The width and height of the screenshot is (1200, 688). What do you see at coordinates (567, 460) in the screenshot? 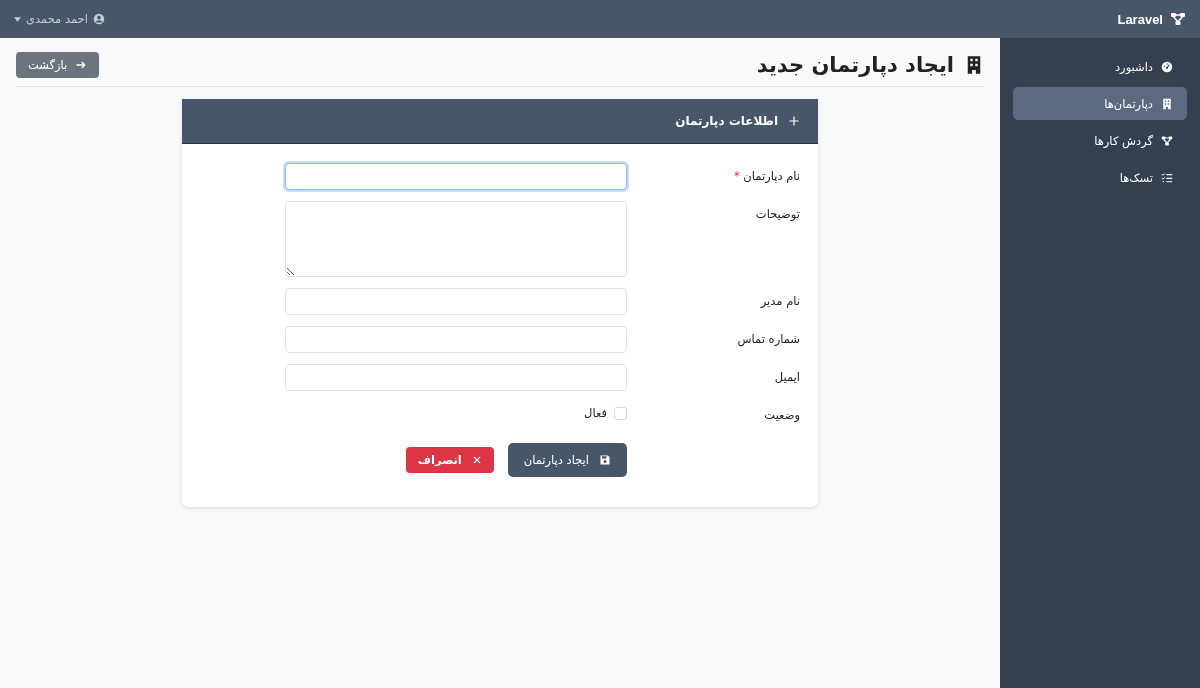
I see `submit-button: ایجاد دپارتمان` at bounding box center [567, 460].